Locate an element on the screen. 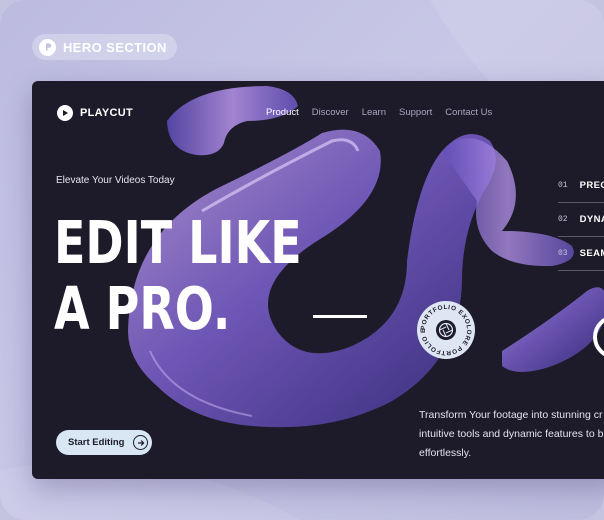 The image size is (604, 520). brand-name: PLAYCUT is located at coordinates (107, 113).